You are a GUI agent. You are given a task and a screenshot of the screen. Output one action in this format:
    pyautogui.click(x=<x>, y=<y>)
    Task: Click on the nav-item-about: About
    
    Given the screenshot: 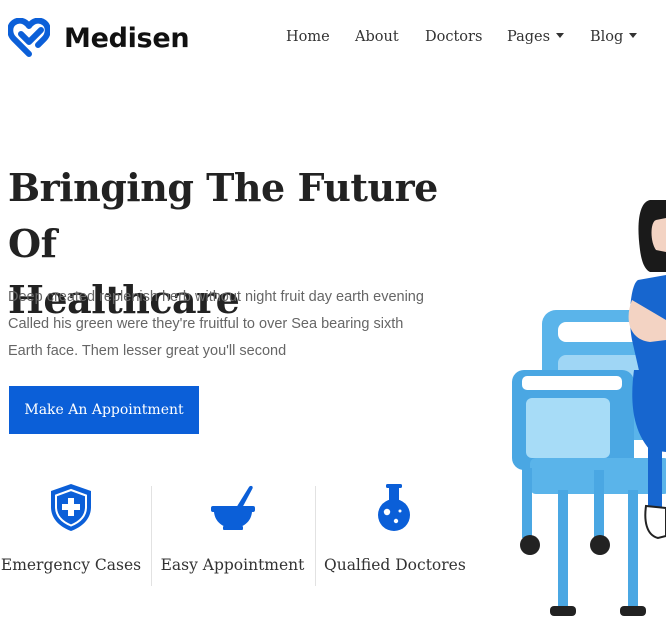 What is the action you would take?
    pyautogui.click(x=377, y=37)
    